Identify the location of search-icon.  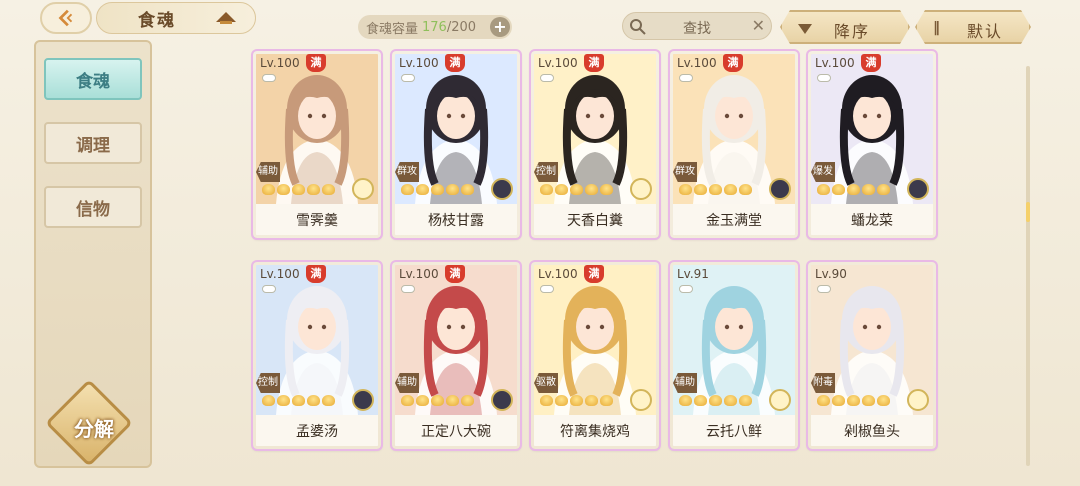
(638, 27).